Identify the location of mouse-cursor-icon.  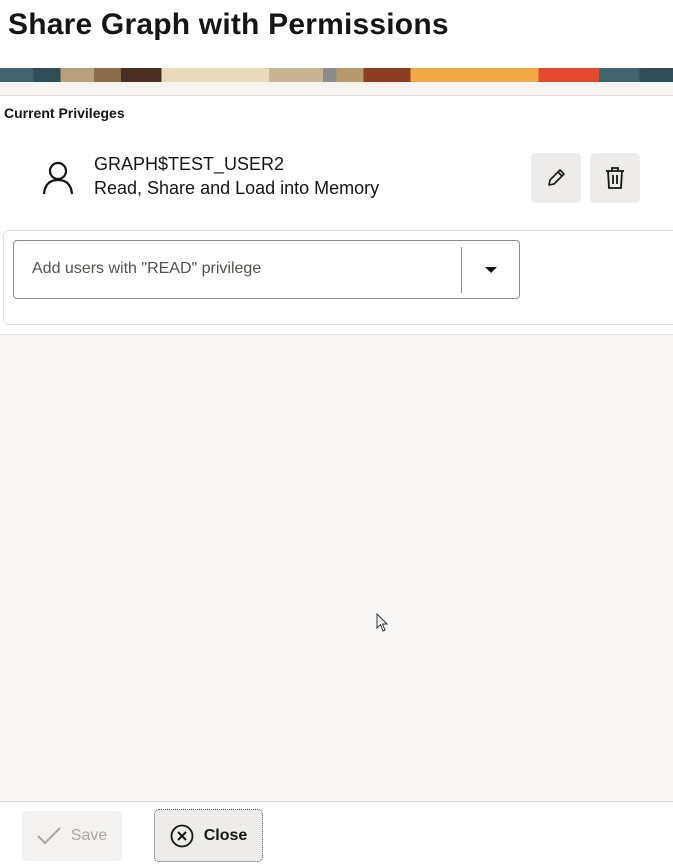
(382, 622).